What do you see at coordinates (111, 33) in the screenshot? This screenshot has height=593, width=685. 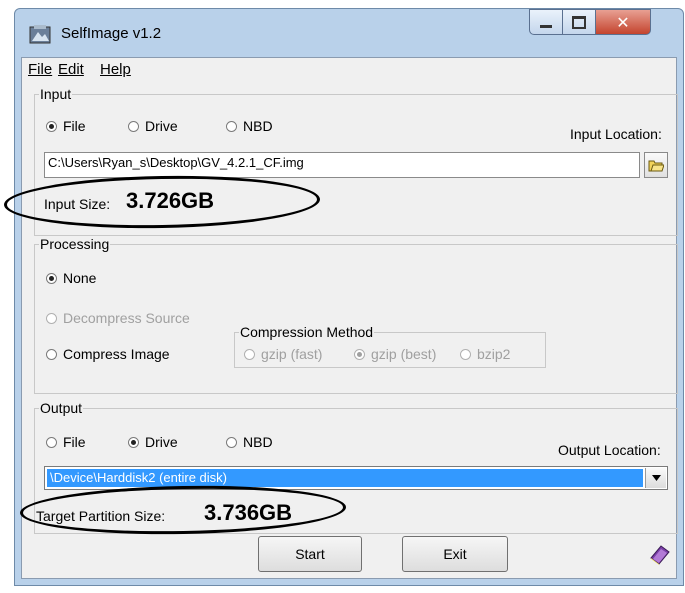 I see `window-title: SelfImage v1.2` at bounding box center [111, 33].